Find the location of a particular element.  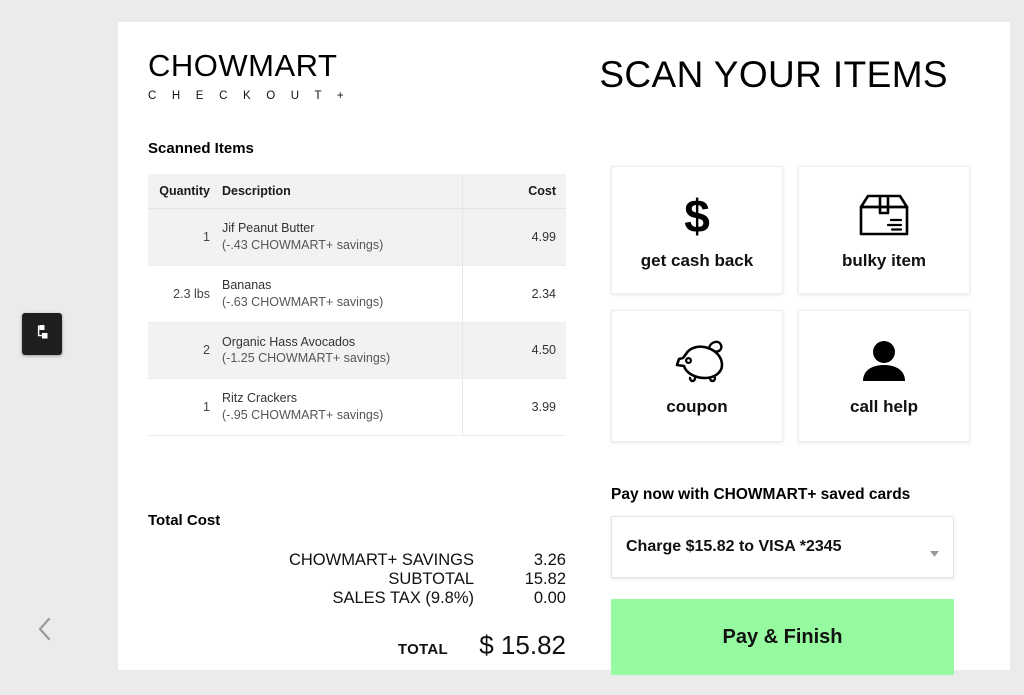

dollar-sign-glyph: $ is located at coordinates (697, 215).